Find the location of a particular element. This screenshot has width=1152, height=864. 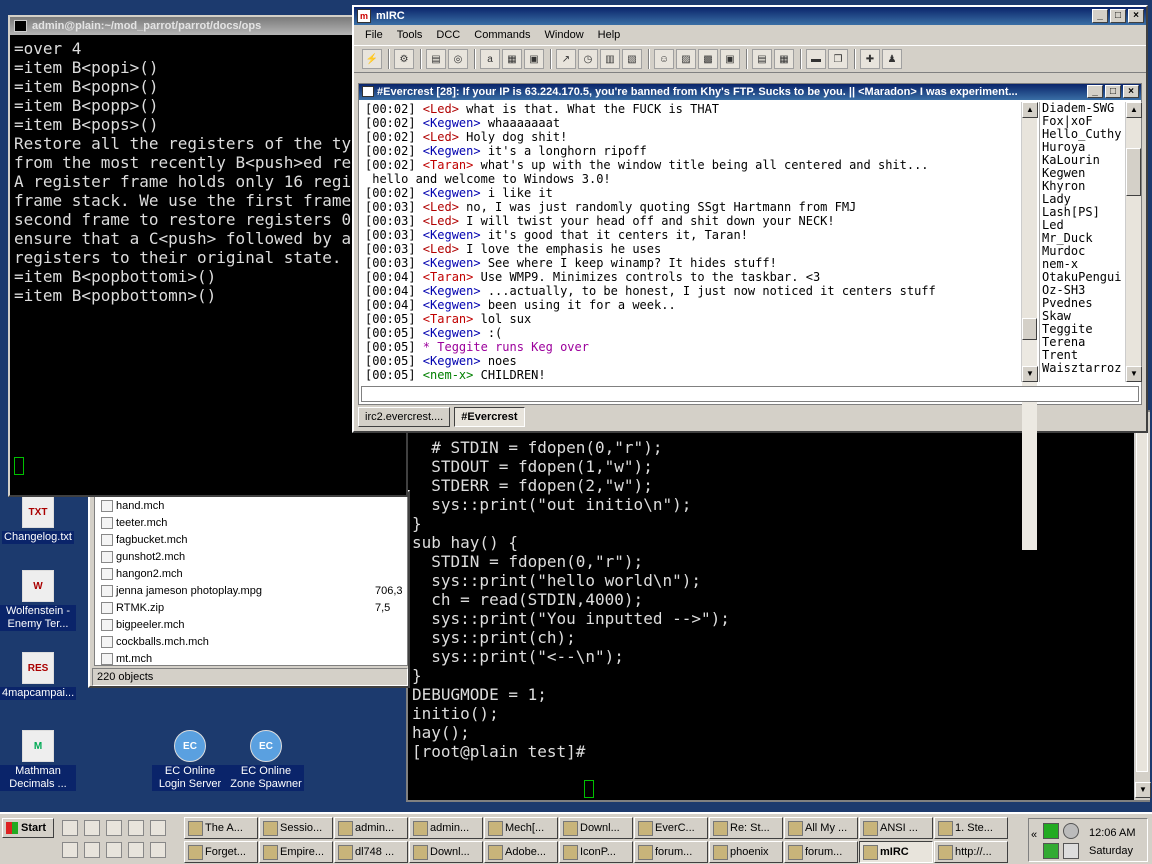

file-row: teeter.mch is located at coordinates (251, 522).